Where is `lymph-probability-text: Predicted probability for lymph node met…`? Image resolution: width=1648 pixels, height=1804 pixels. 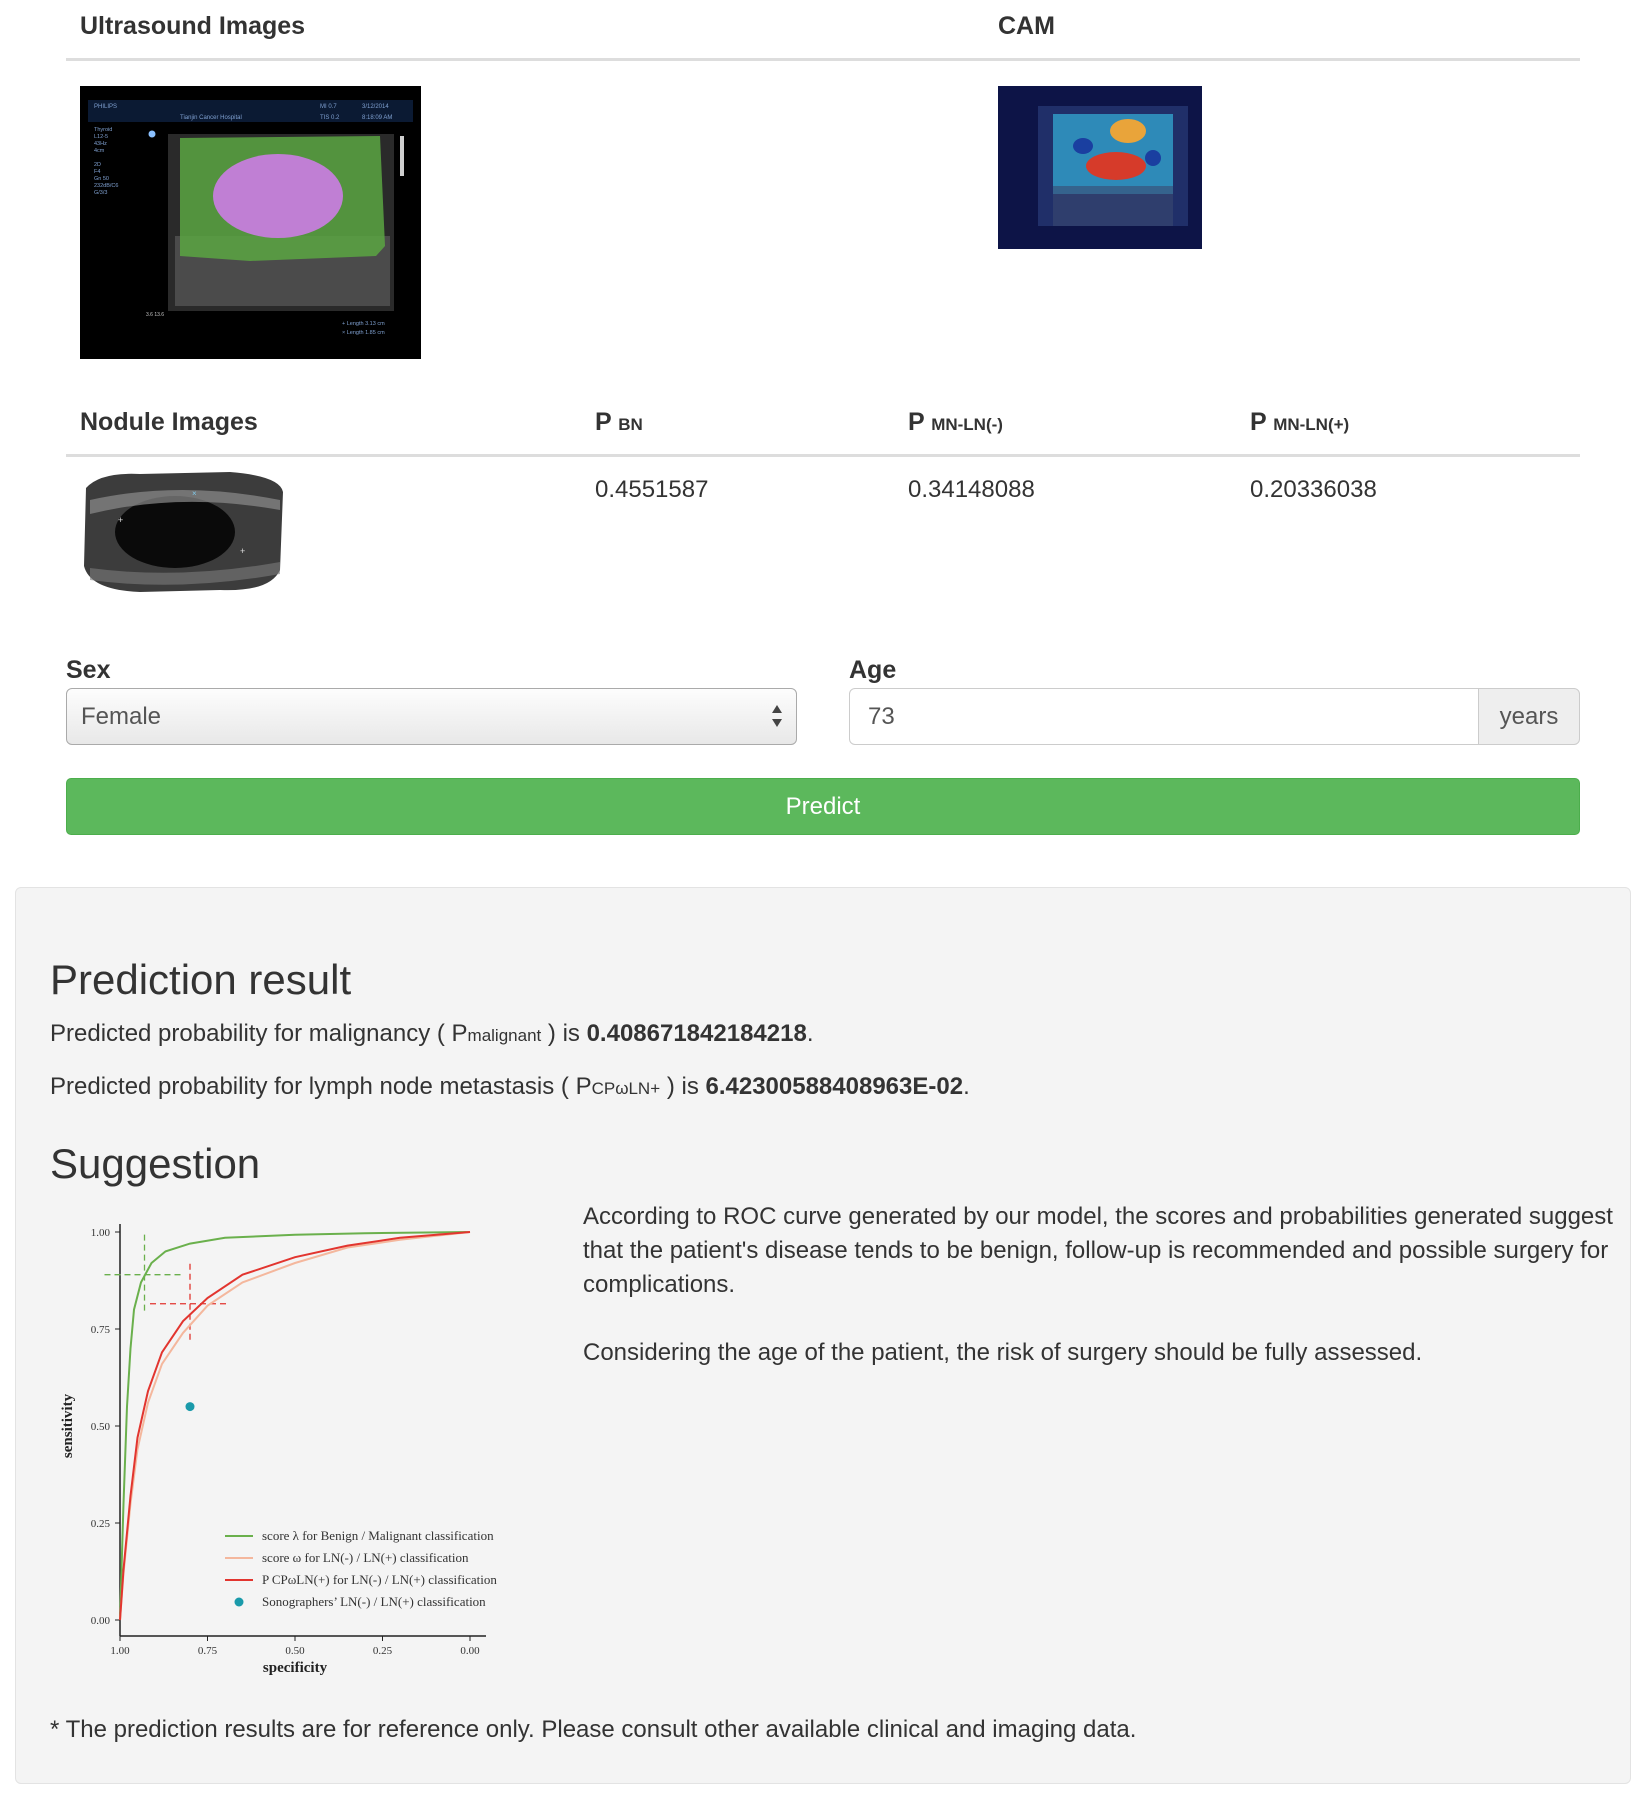
lymph-probability-text: Predicted probability for lymph node met… is located at coordinates (510, 1086).